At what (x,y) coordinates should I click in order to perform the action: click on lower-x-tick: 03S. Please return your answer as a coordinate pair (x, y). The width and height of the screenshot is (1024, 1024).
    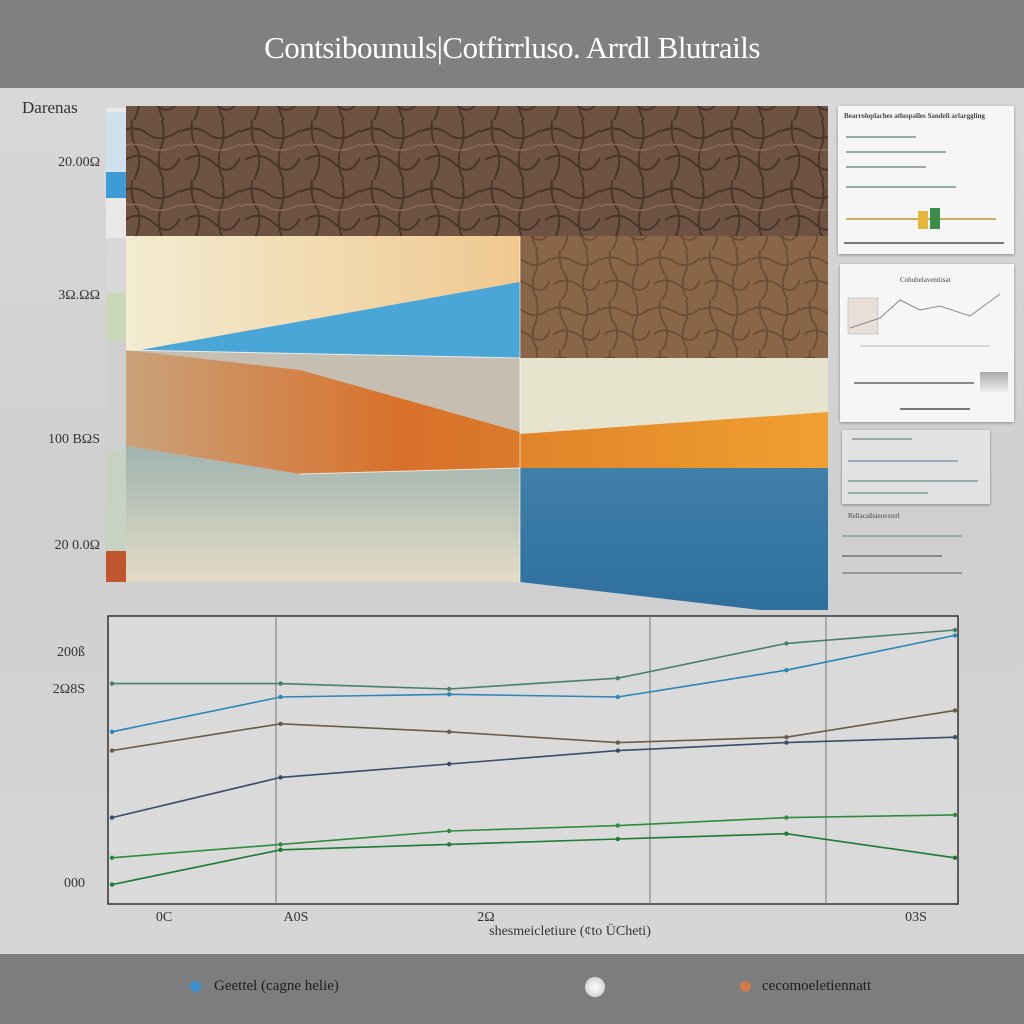
    Looking at the image, I should click on (916, 917).